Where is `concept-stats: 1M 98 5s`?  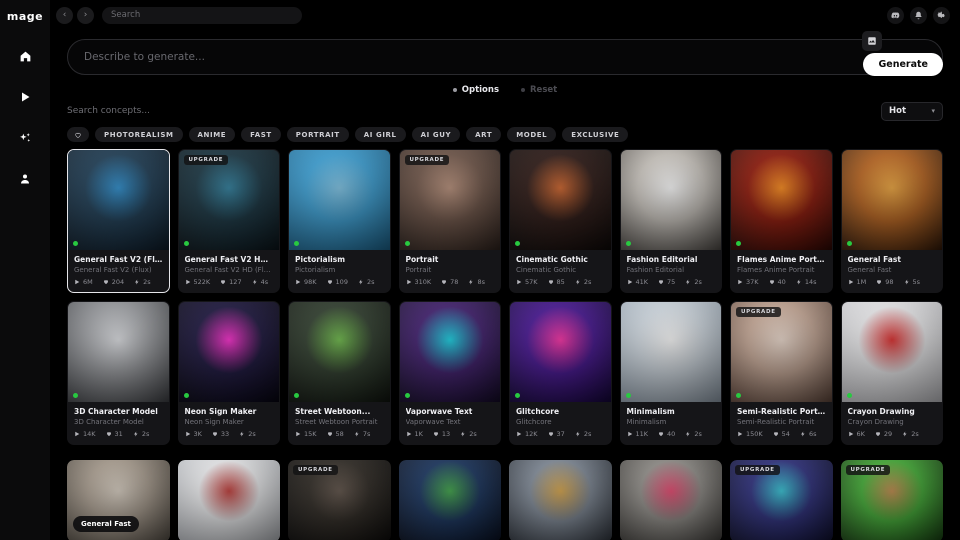
concept-stats: 1M 98 5s is located at coordinates (892, 282).